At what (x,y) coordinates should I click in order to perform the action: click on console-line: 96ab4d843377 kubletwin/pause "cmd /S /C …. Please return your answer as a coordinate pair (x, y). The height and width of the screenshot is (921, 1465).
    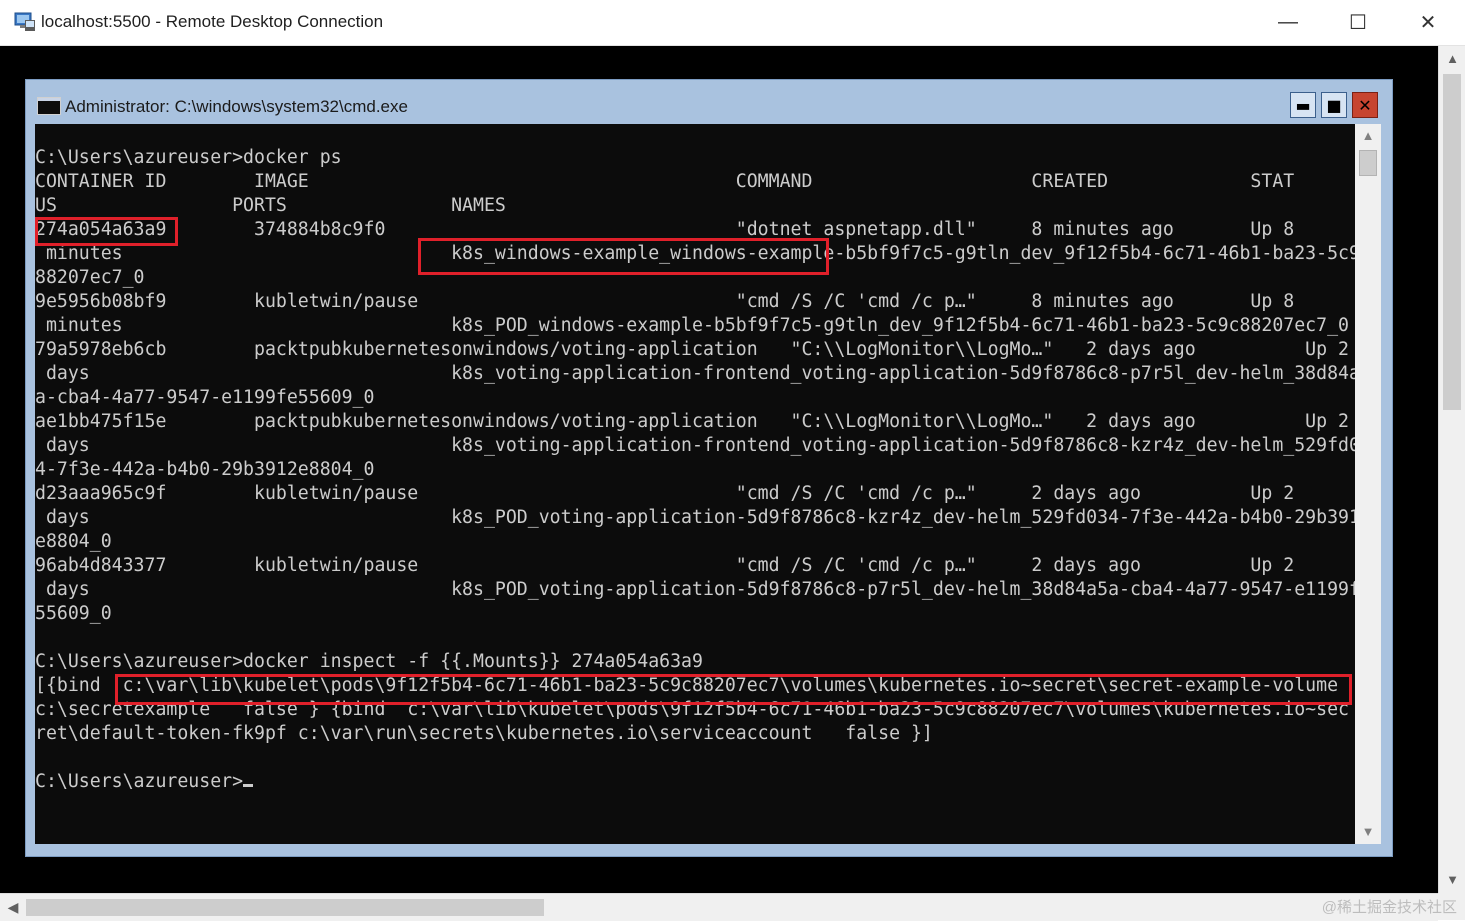
    Looking at the image, I should click on (665, 565).